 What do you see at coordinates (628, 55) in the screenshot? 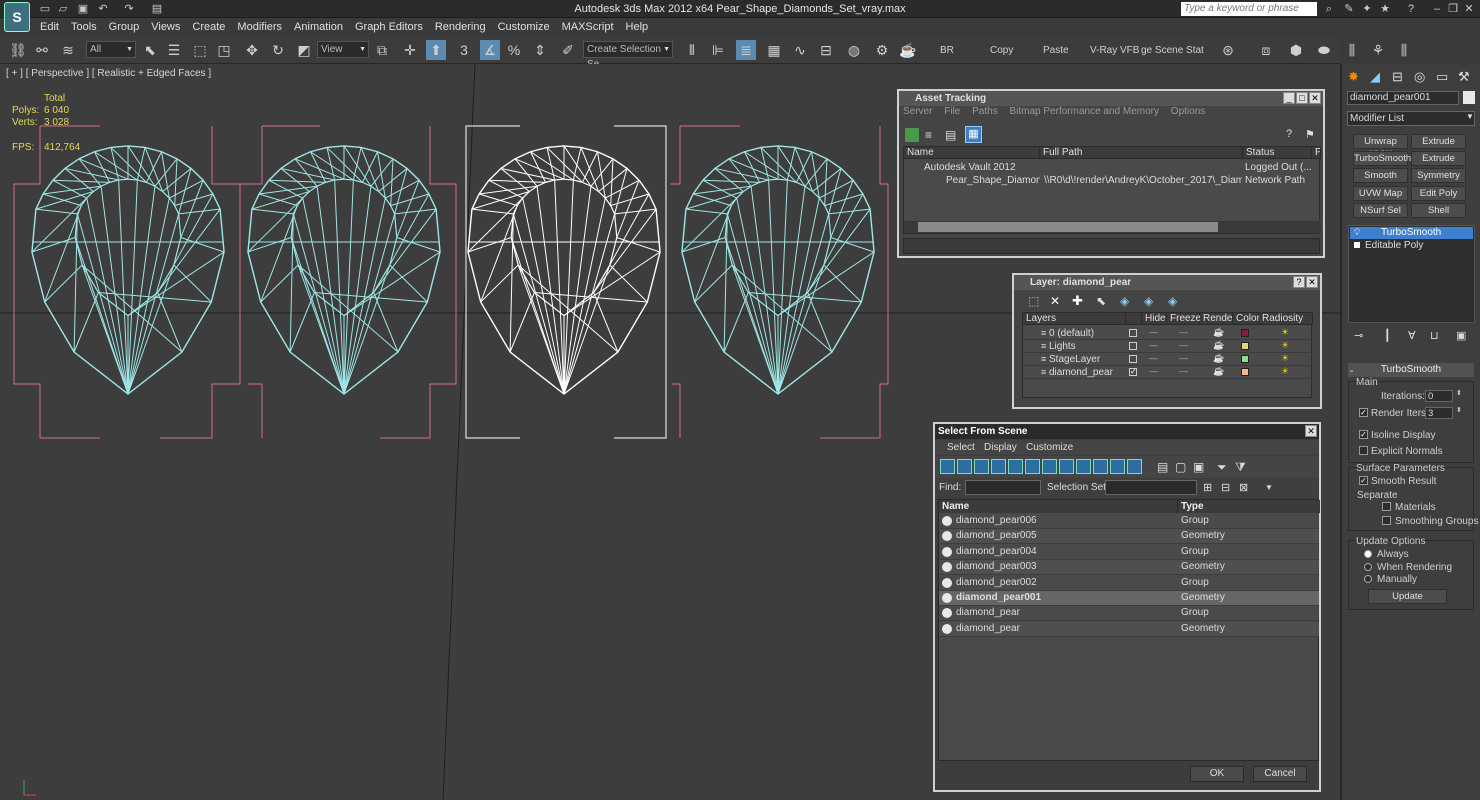
I see `named-selection-set-dropdown: Create Selection Se` at bounding box center [628, 55].